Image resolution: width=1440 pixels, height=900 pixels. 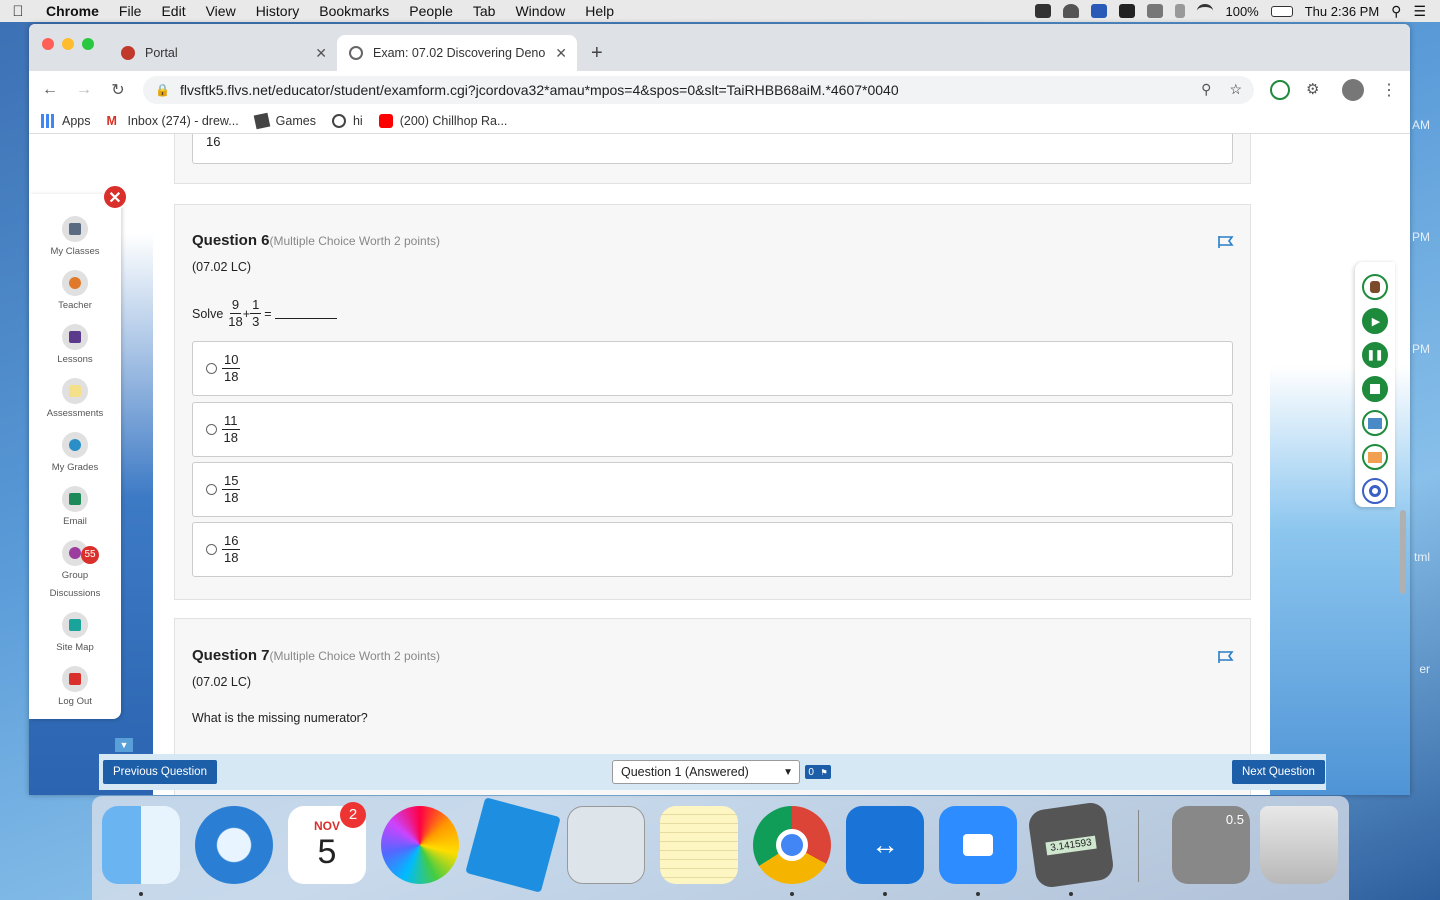 What do you see at coordinates (513, 845) in the screenshot?
I see `roblox-studio-icon` at bounding box center [513, 845].